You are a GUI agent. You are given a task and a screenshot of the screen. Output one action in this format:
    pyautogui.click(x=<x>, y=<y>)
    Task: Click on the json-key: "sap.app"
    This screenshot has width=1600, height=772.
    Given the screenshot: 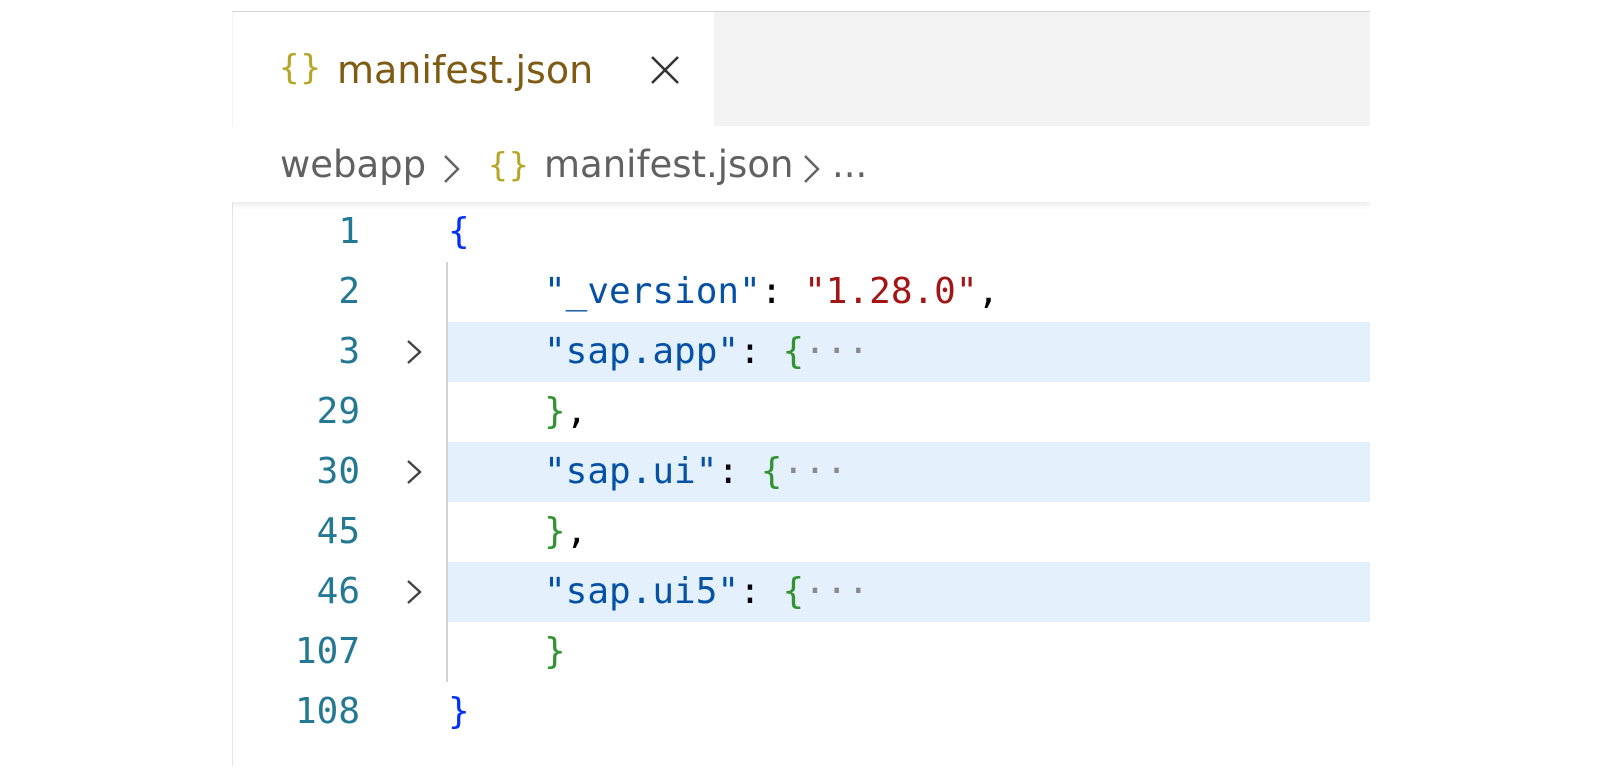 What is the action you would take?
    pyautogui.click(x=642, y=351)
    